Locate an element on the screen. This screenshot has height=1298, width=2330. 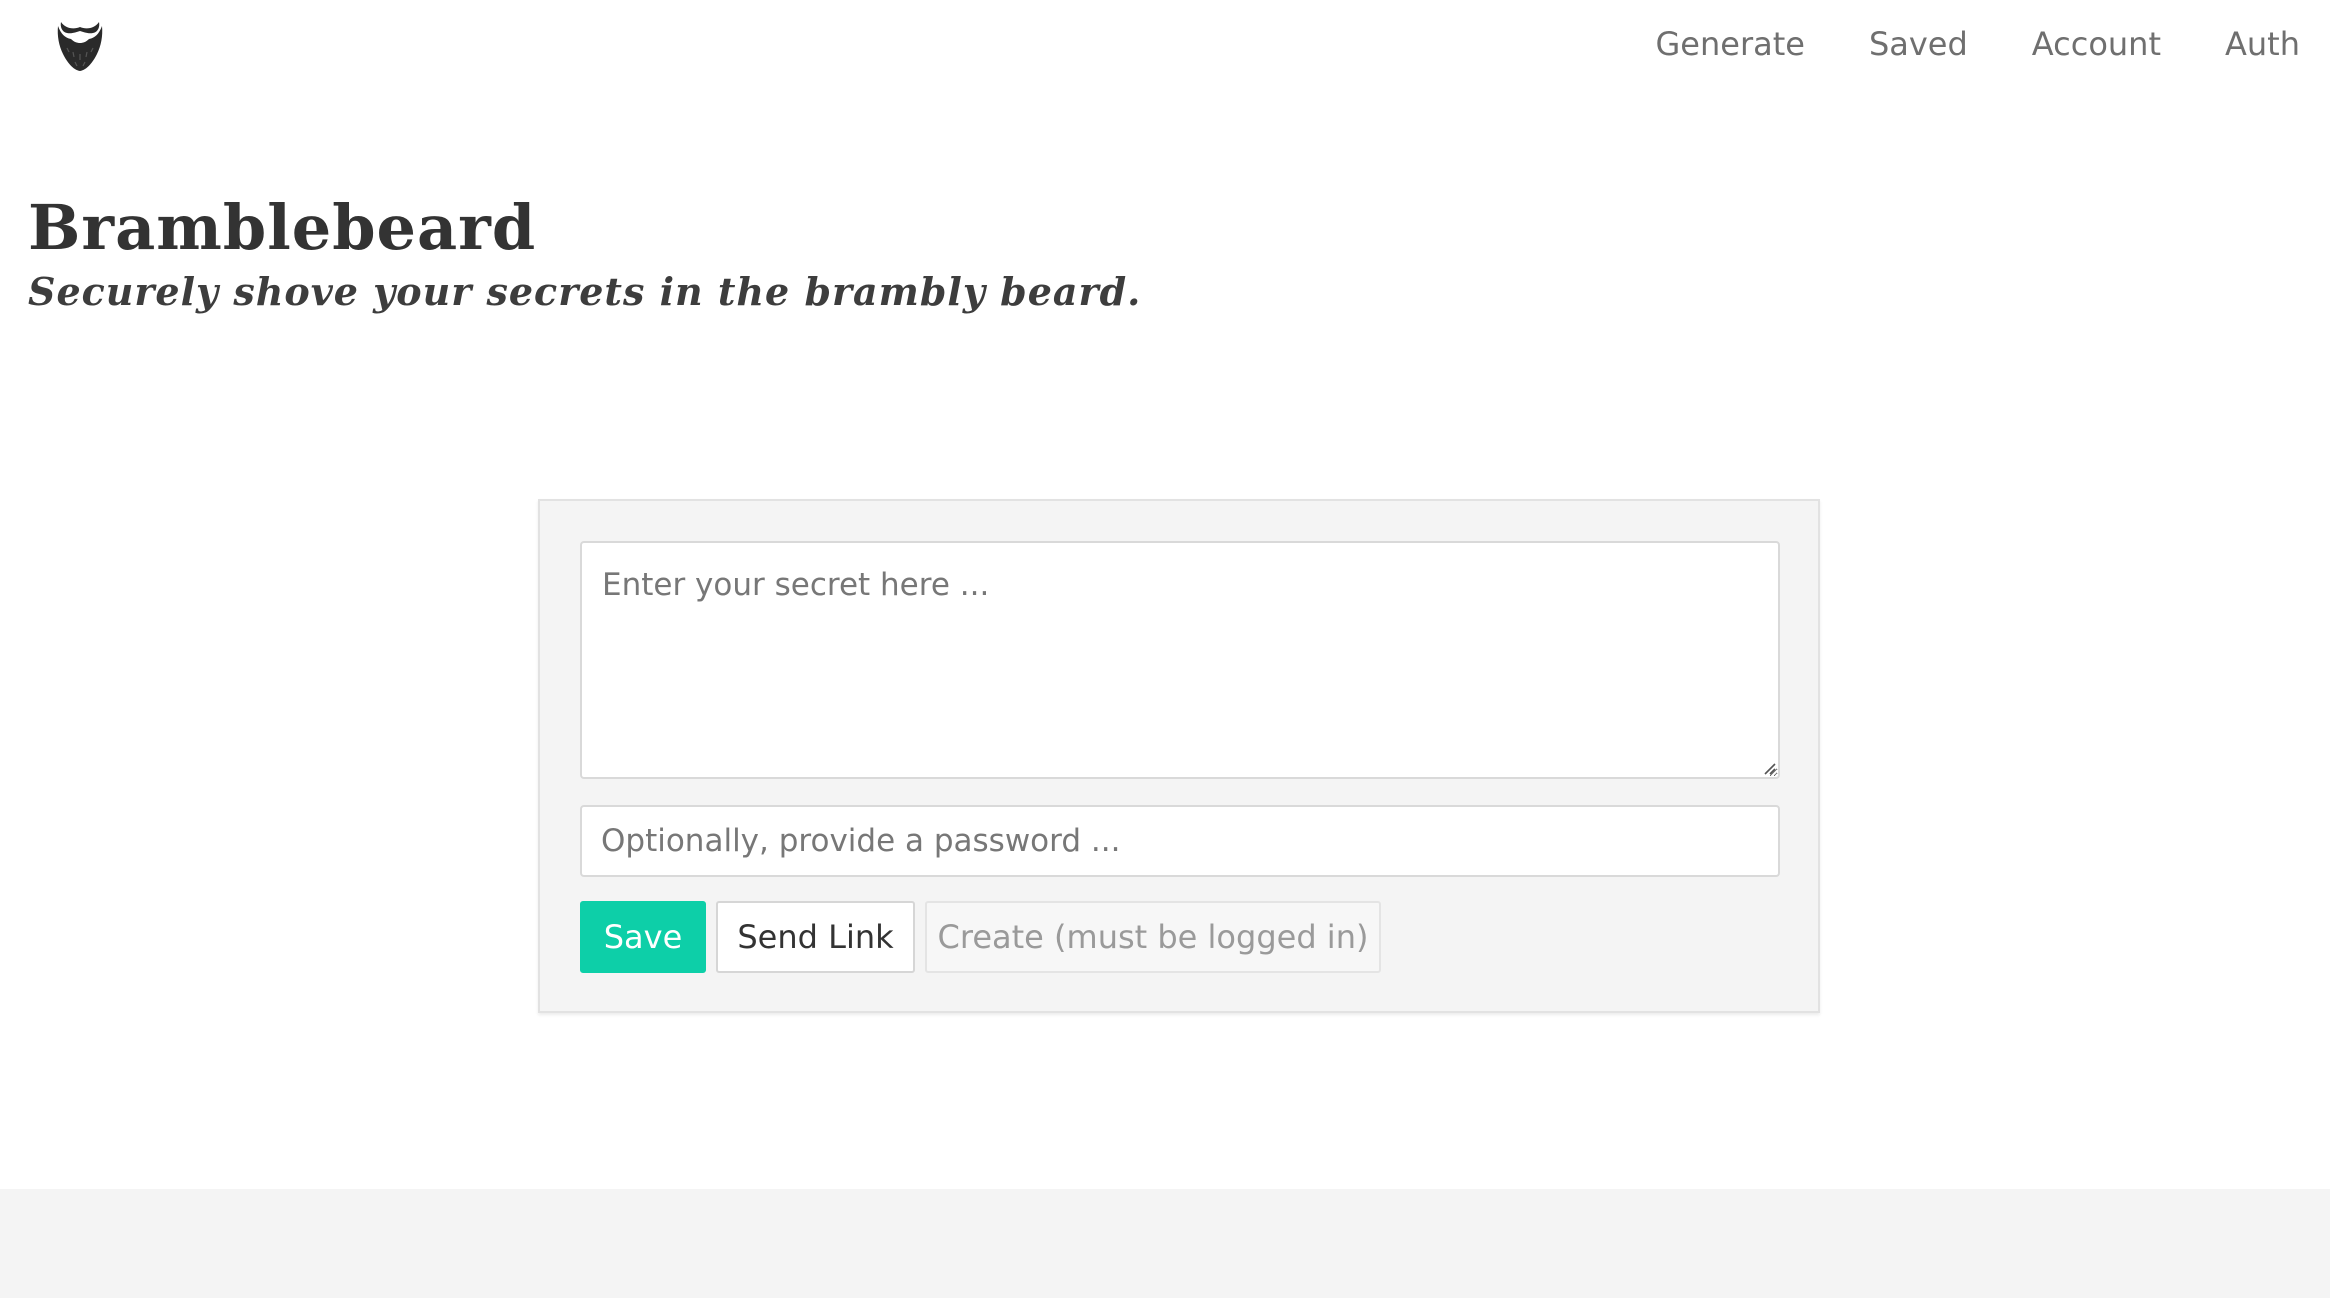
beard-icon is located at coordinates (80, 45).